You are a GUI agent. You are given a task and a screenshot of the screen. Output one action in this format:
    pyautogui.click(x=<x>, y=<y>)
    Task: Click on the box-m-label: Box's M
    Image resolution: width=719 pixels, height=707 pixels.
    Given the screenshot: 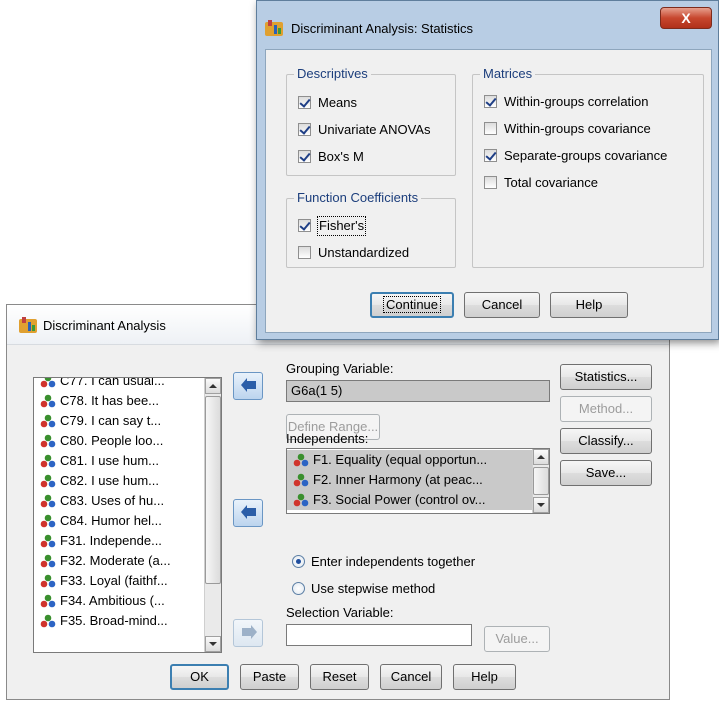 What is the action you would take?
    pyautogui.click(x=341, y=156)
    